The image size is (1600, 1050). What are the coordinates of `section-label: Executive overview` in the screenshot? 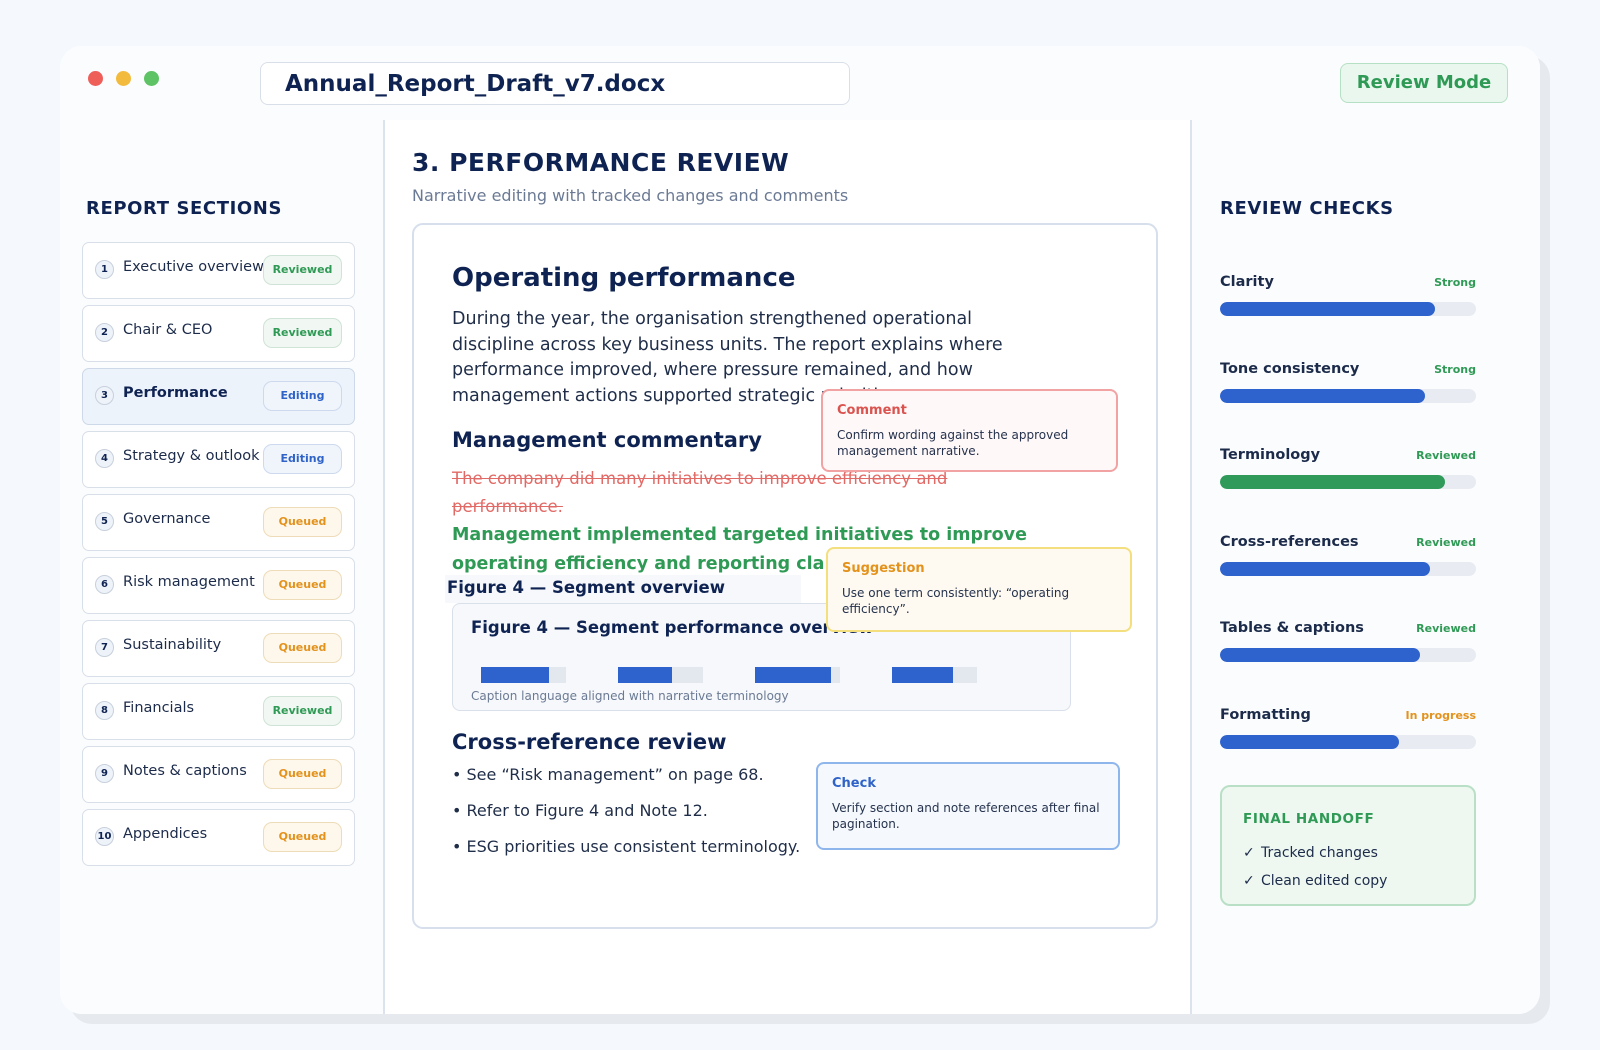 It's located at (193, 267).